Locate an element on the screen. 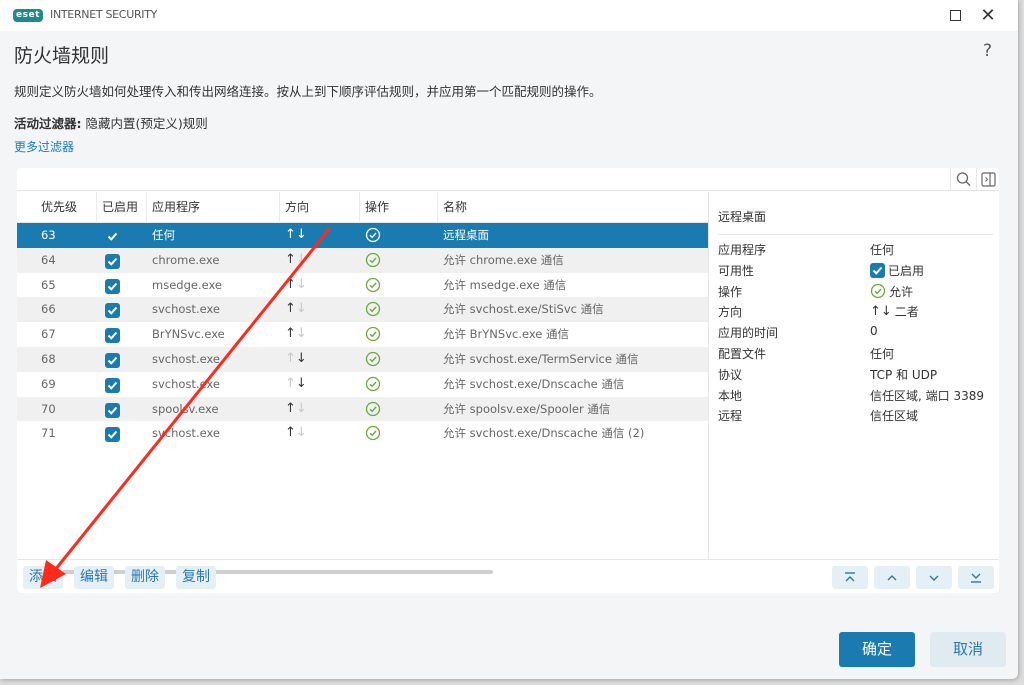  detail-row: 远程 信任区域 is located at coordinates (855, 417).